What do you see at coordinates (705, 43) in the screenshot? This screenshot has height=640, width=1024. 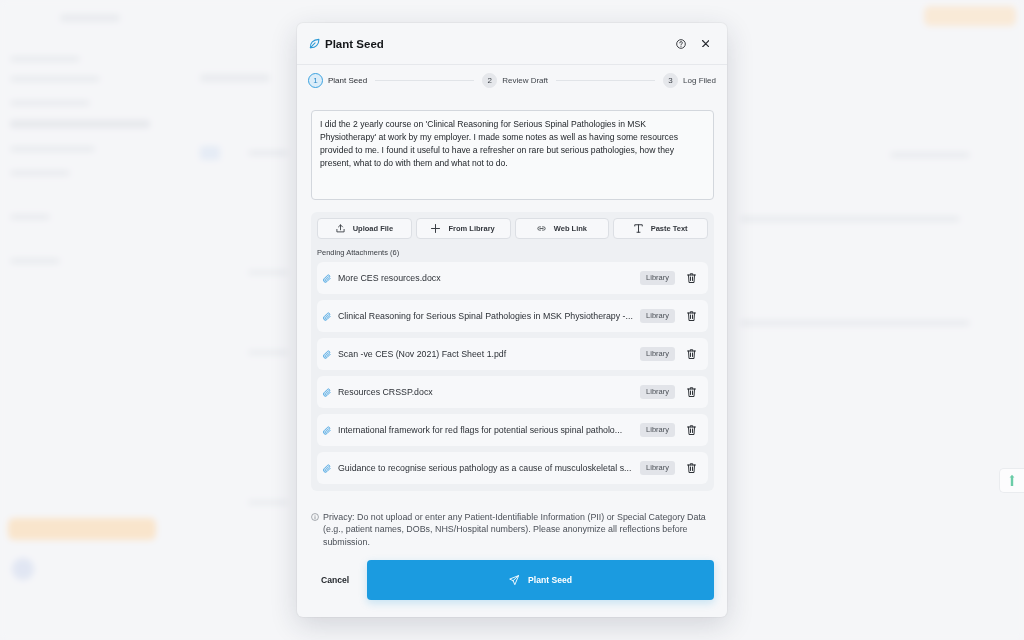 I see `close-icon` at bounding box center [705, 43].